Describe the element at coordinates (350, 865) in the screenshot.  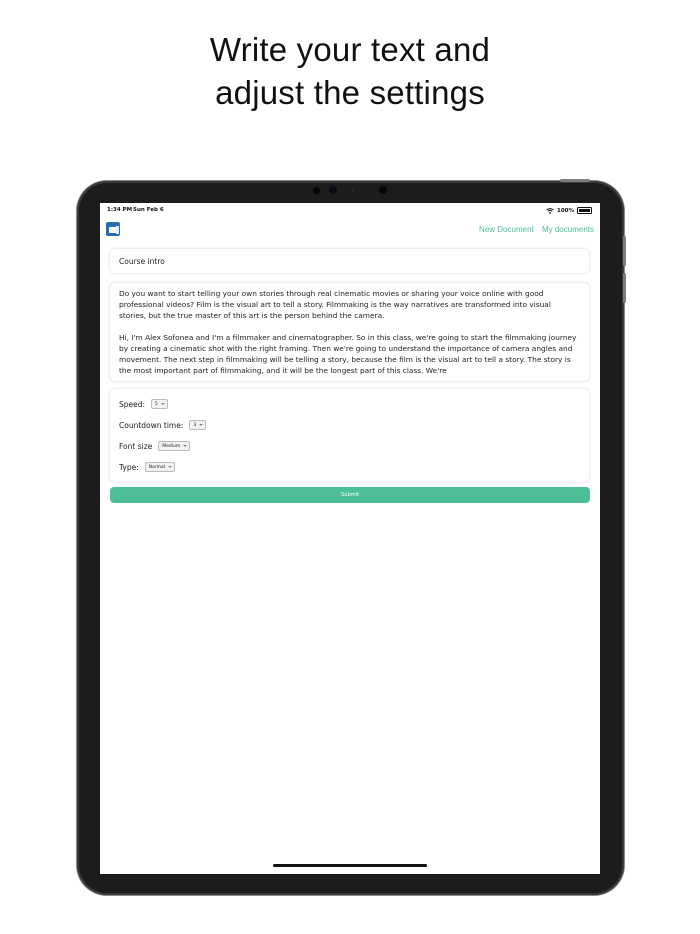
I see `home-indicator` at that location.